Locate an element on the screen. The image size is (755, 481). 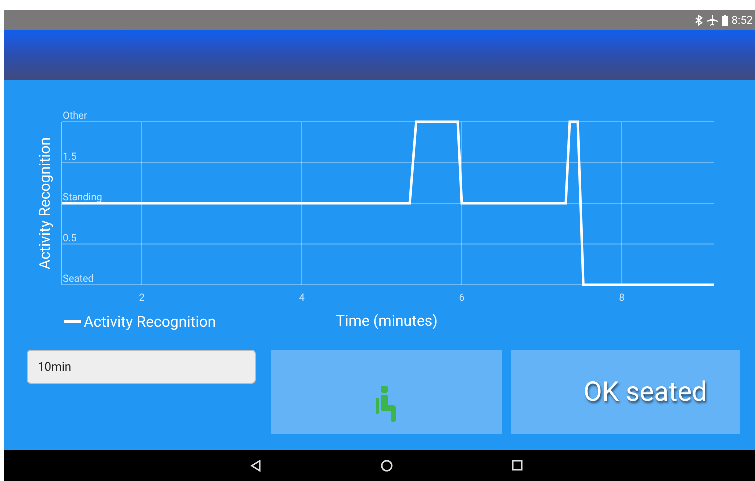
clock-text: 8:52 is located at coordinates (742, 20).